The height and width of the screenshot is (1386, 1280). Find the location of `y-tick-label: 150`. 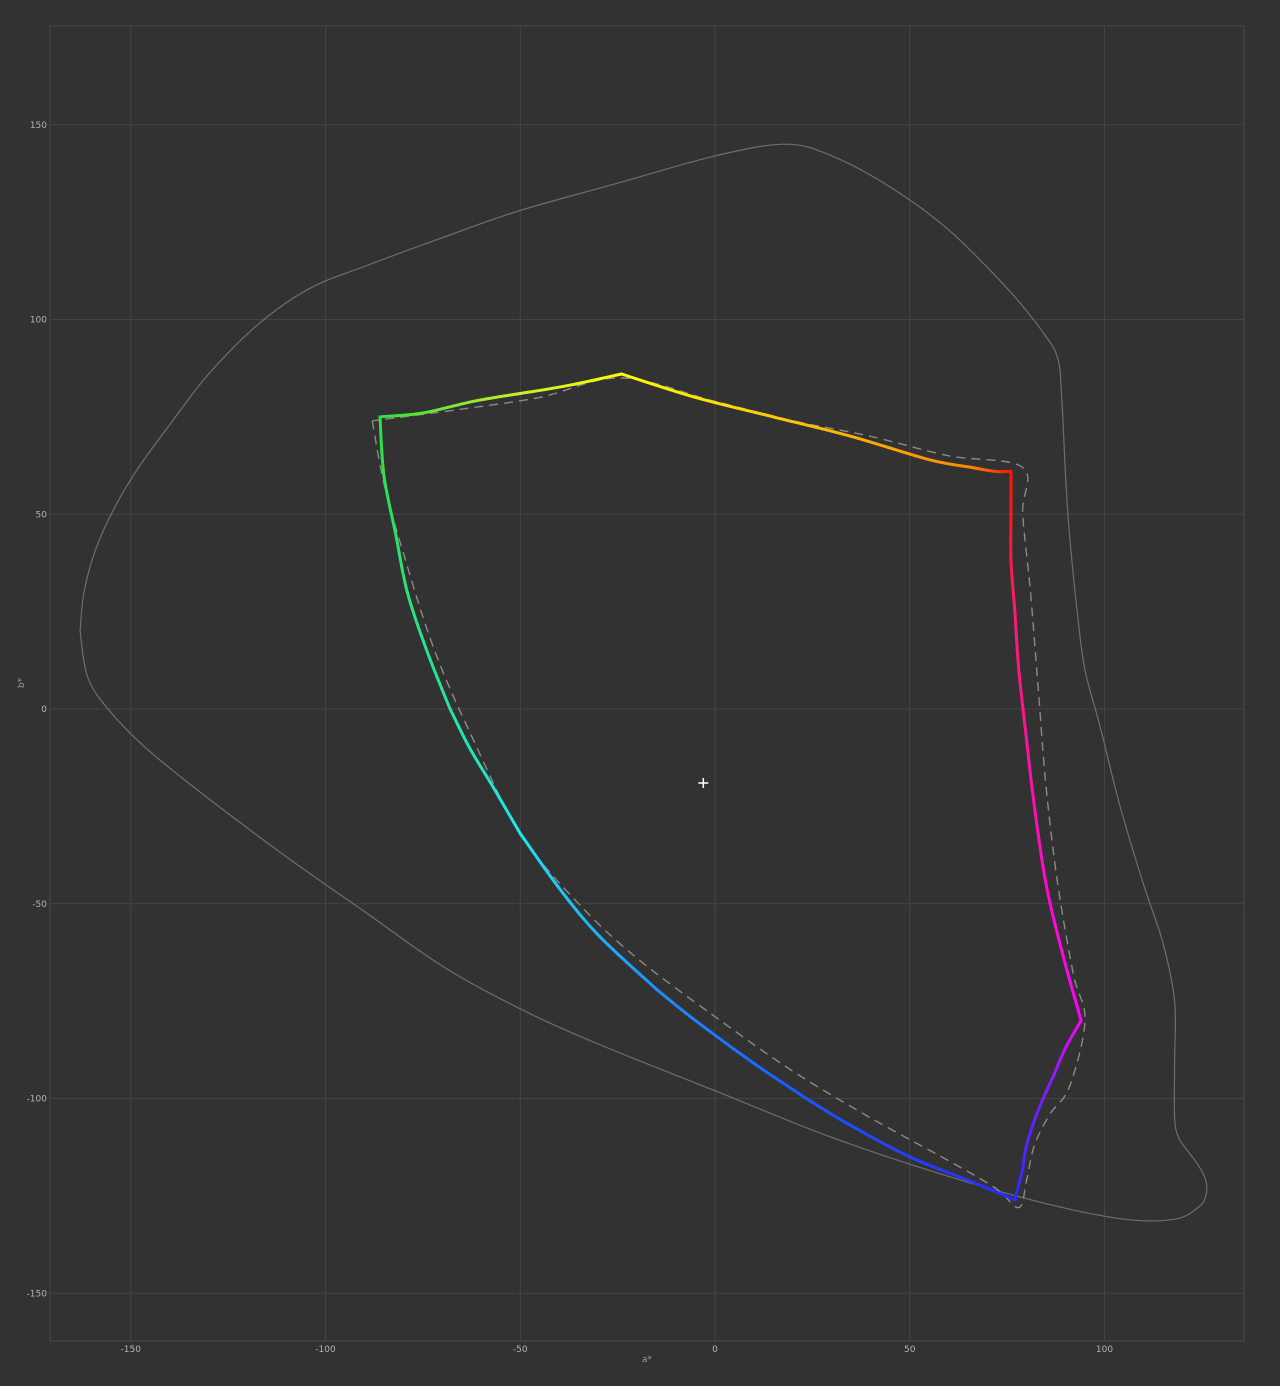

y-tick-label: 150 is located at coordinates (38, 126).